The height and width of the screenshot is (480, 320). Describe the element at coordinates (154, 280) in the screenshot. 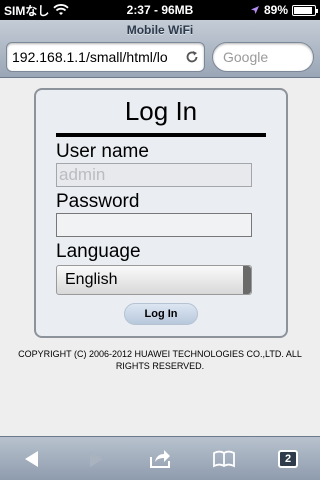

I see `language-select: English` at that location.